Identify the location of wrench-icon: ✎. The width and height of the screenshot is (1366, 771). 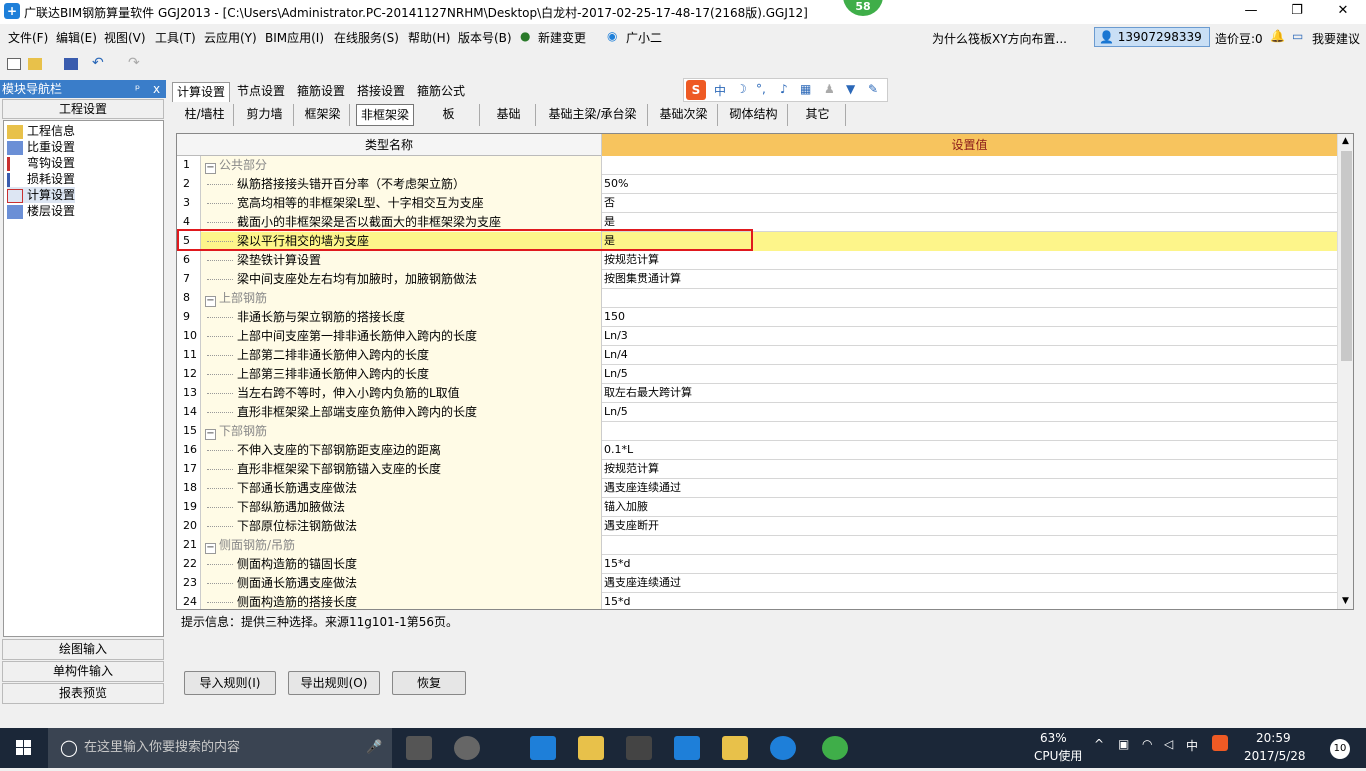
(873, 89).